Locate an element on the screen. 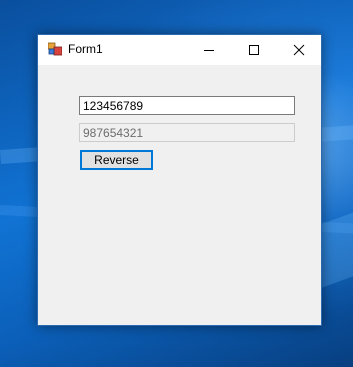 This screenshot has height=367, width=353. output-textbox: 987654321 is located at coordinates (187, 132).